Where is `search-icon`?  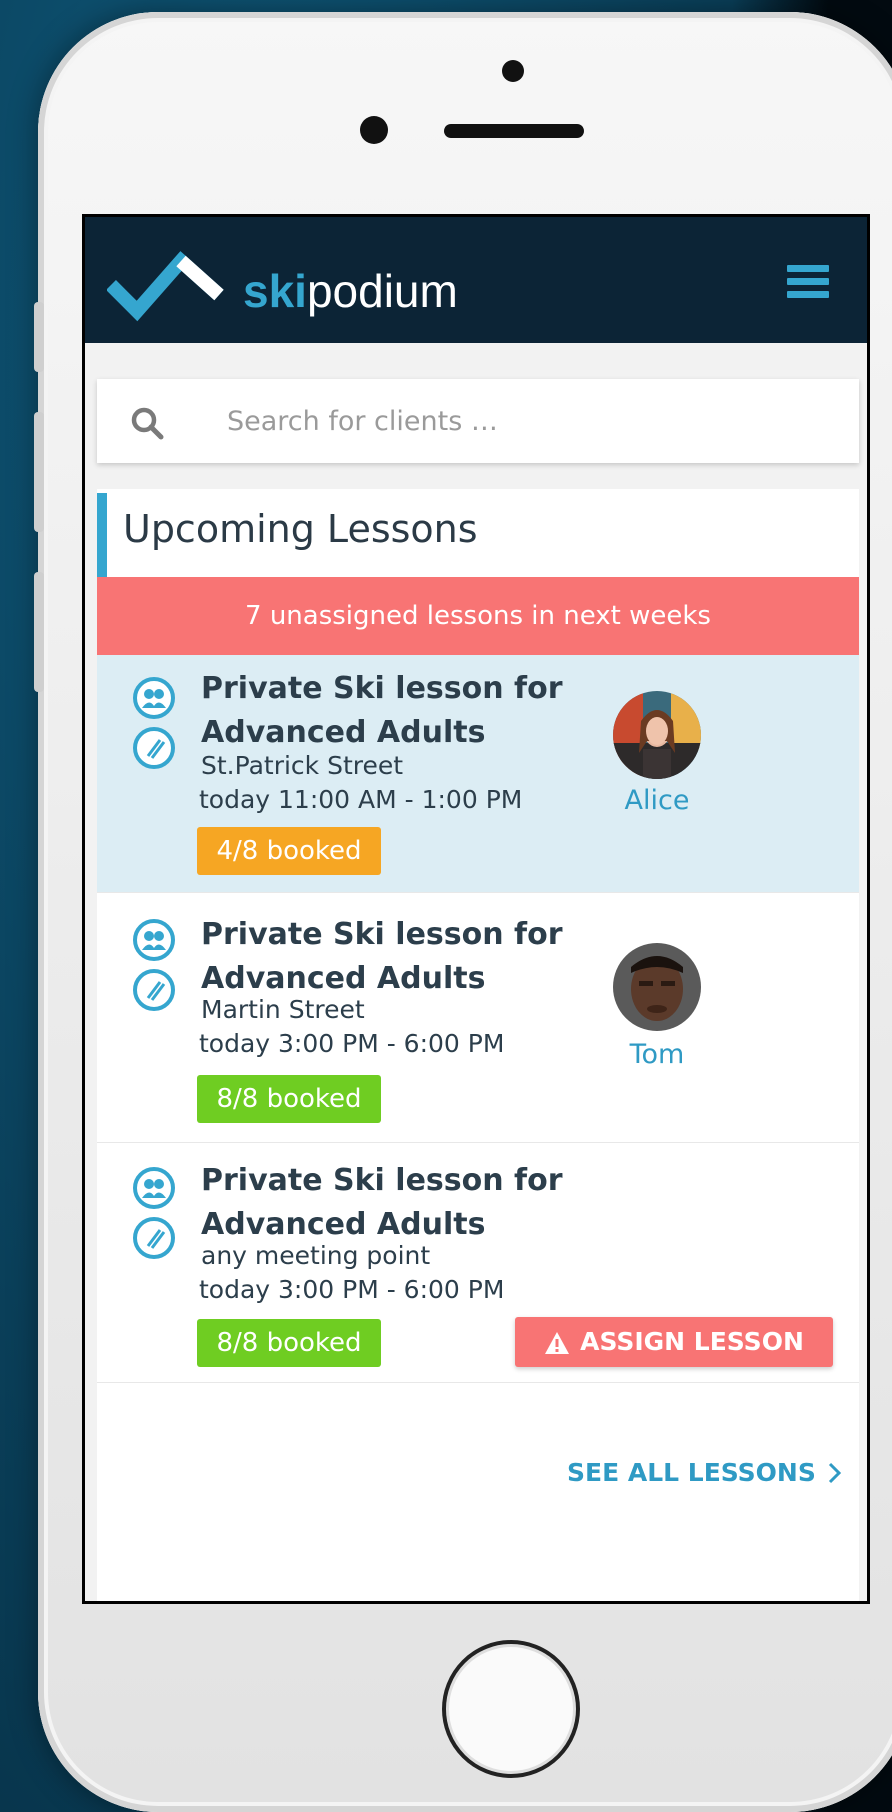
search-icon is located at coordinates (147, 423).